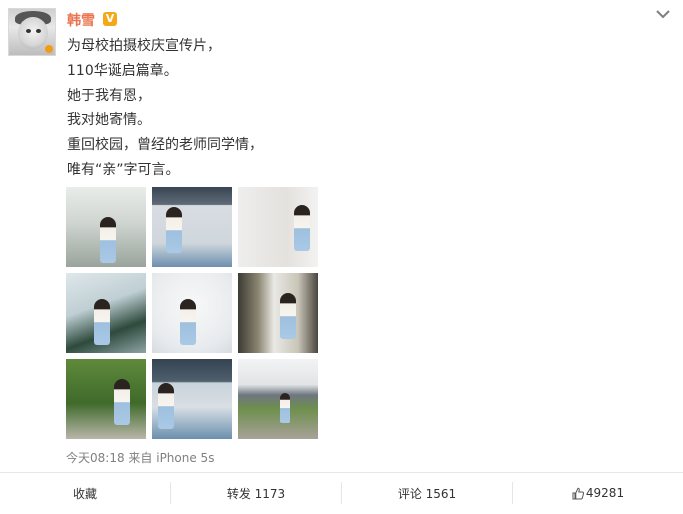 This screenshot has width=683, height=514. Describe the element at coordinates (144, 46) in the screenshot. I see `post-text-line: 为母校拍摄校庆宣传片，` at that location.